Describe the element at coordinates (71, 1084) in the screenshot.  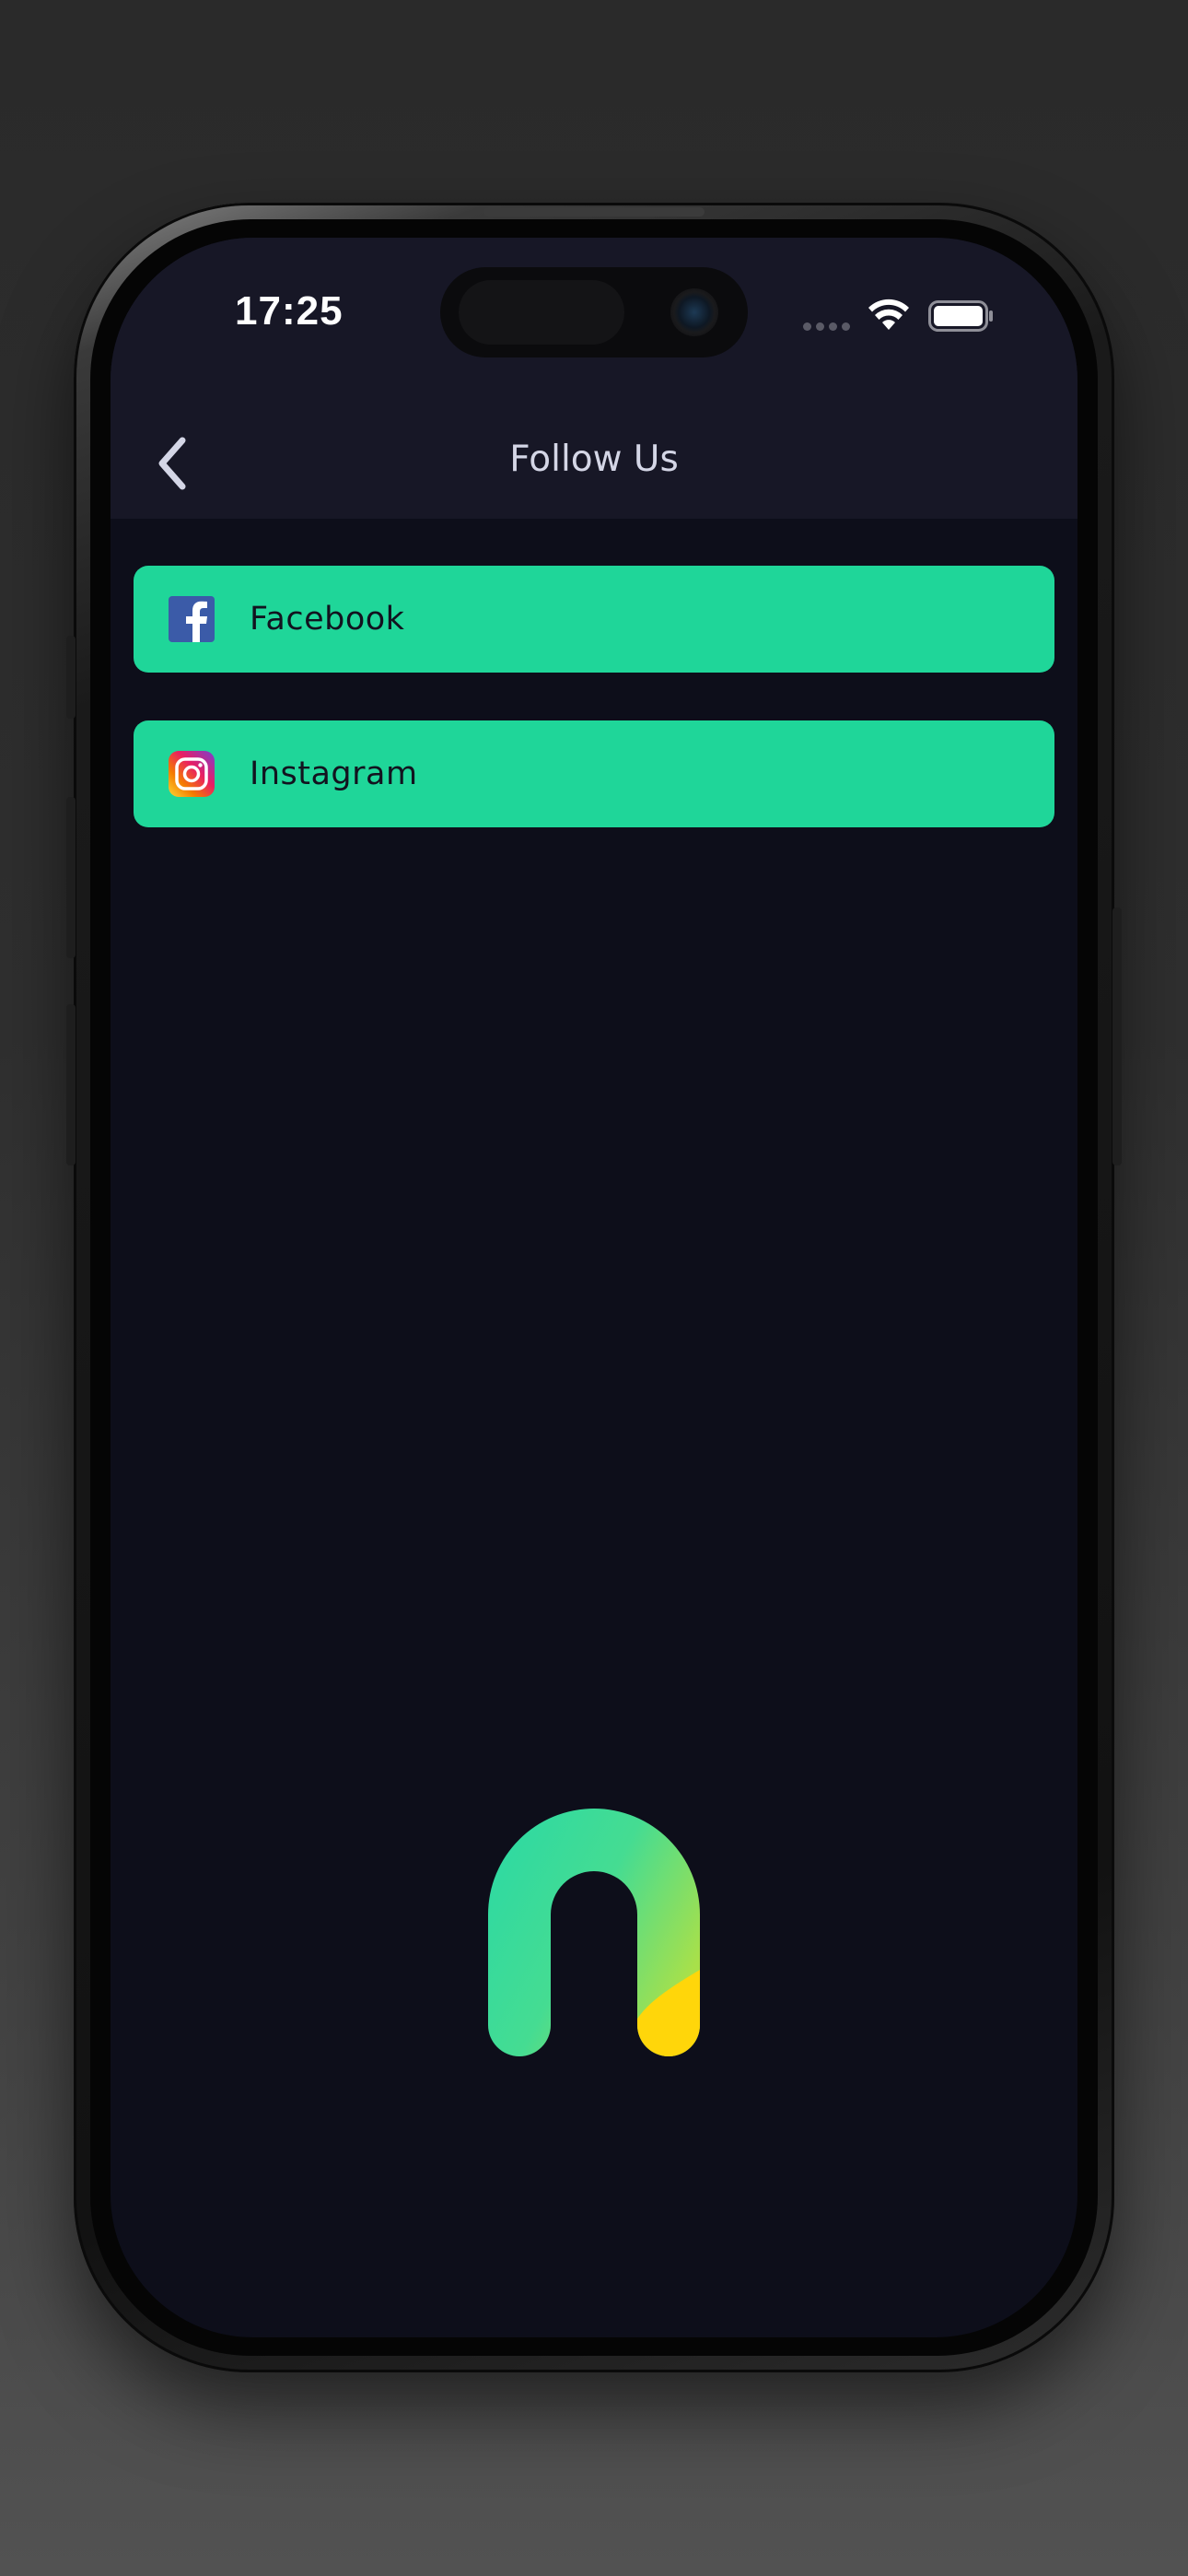
I see `volume-down-button` at that location.